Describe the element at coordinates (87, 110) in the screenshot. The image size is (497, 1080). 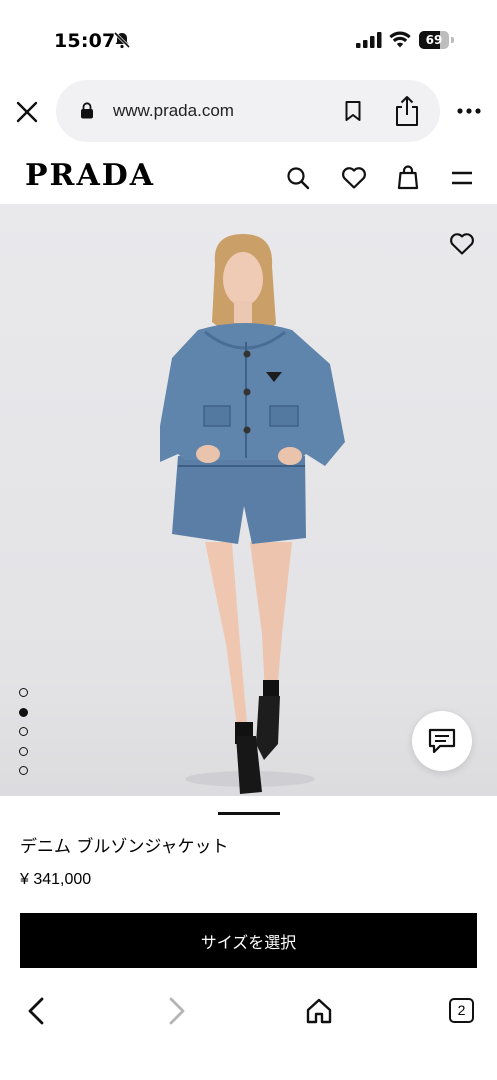
I see `lock-icon` at that location.